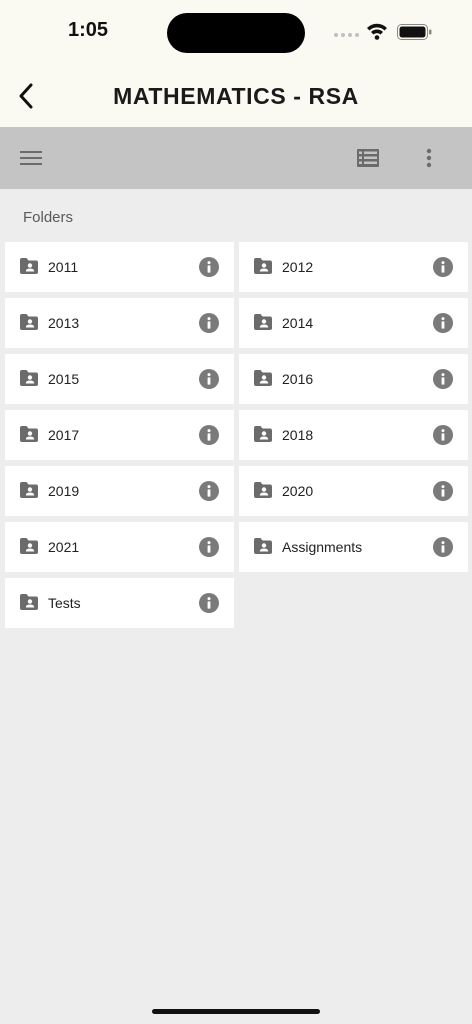 This screenshot has height=1024, width=472. I want to click on folder-card: 2012, so click(353, 267).